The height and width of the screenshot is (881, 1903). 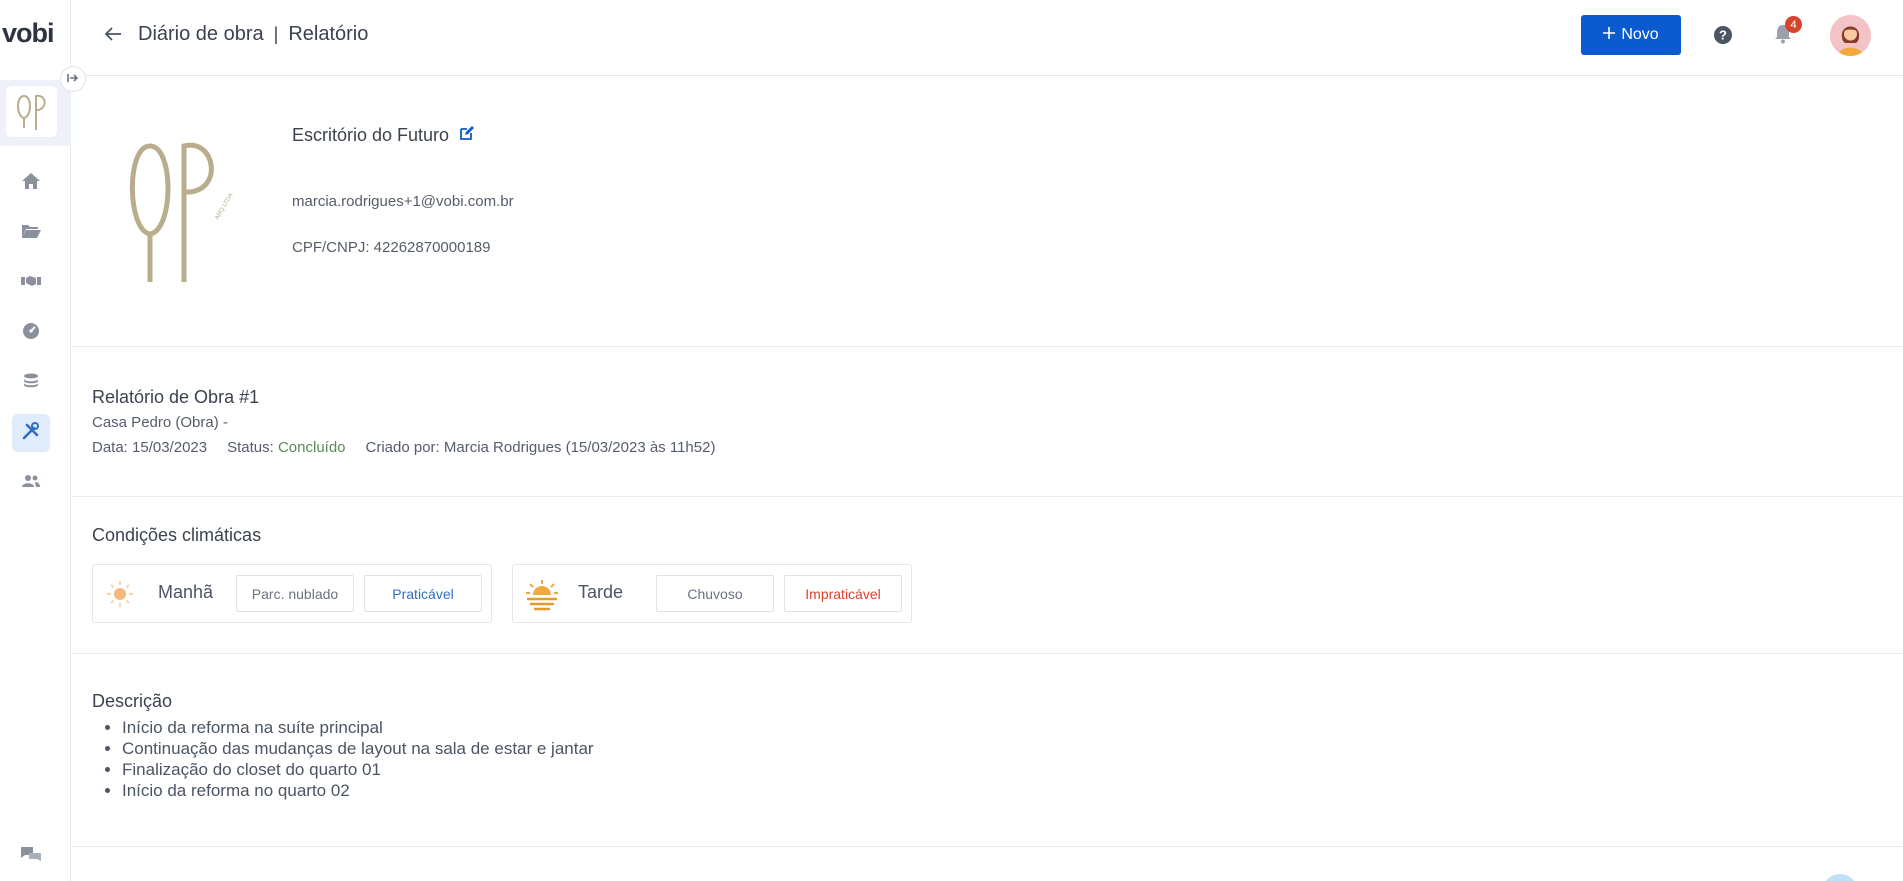 What do you see at coordinates (391, 247) in the screenshot?
I see `company-document: CPF/CNPJ: 42262870000189` at bounding box center [391, 247].